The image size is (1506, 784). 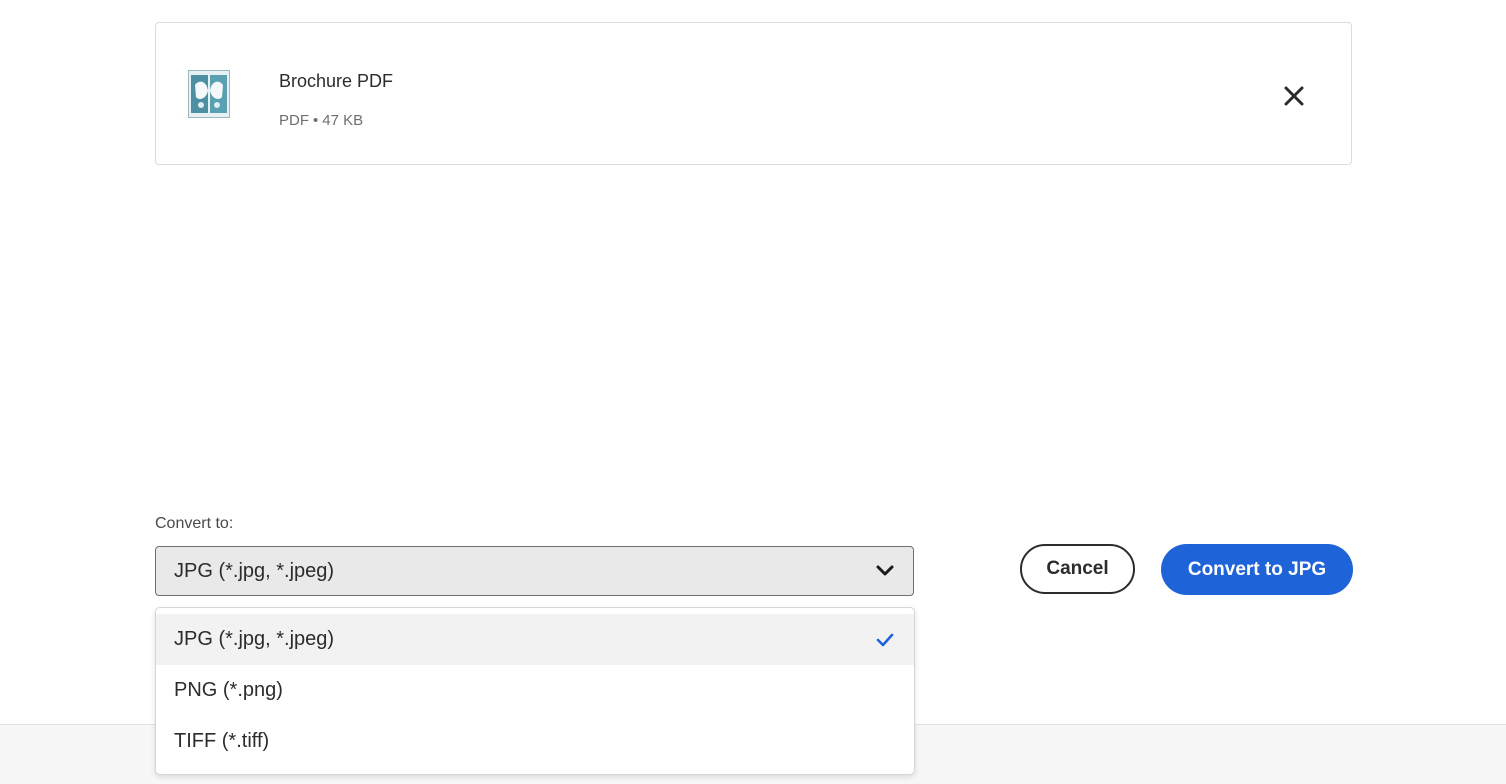 I want to click on close-icon, so click(x=1294, y=96).